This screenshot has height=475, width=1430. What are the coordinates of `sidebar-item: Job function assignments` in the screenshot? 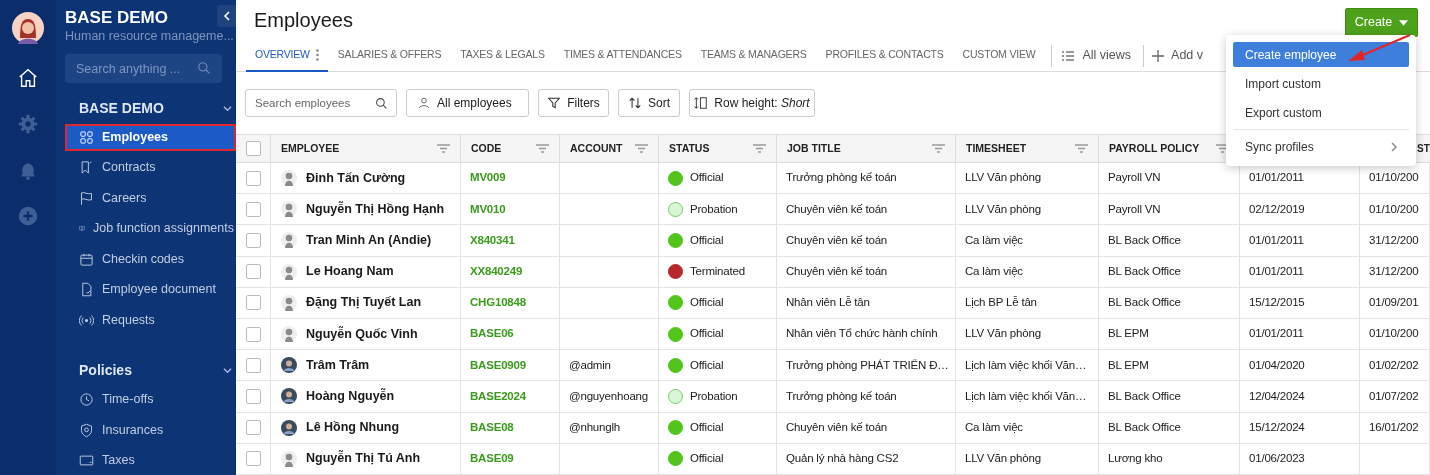 It's located at (150, 228).